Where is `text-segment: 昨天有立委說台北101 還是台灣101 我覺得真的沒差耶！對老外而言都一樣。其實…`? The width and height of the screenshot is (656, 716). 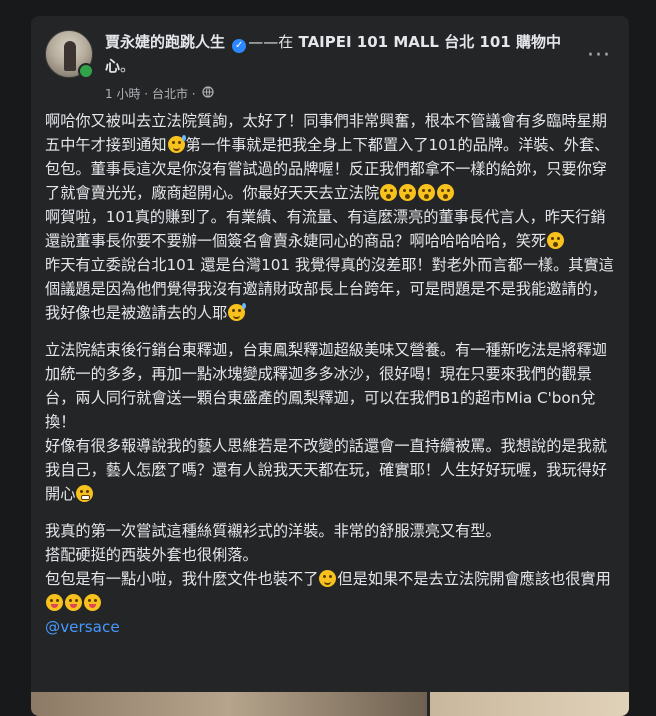 text-segment: 昨天有立委說台北101 還是台灣101 我覺得真的沒差耶！對老外而言都一樣。其實… is located at coordinates (329, 289).